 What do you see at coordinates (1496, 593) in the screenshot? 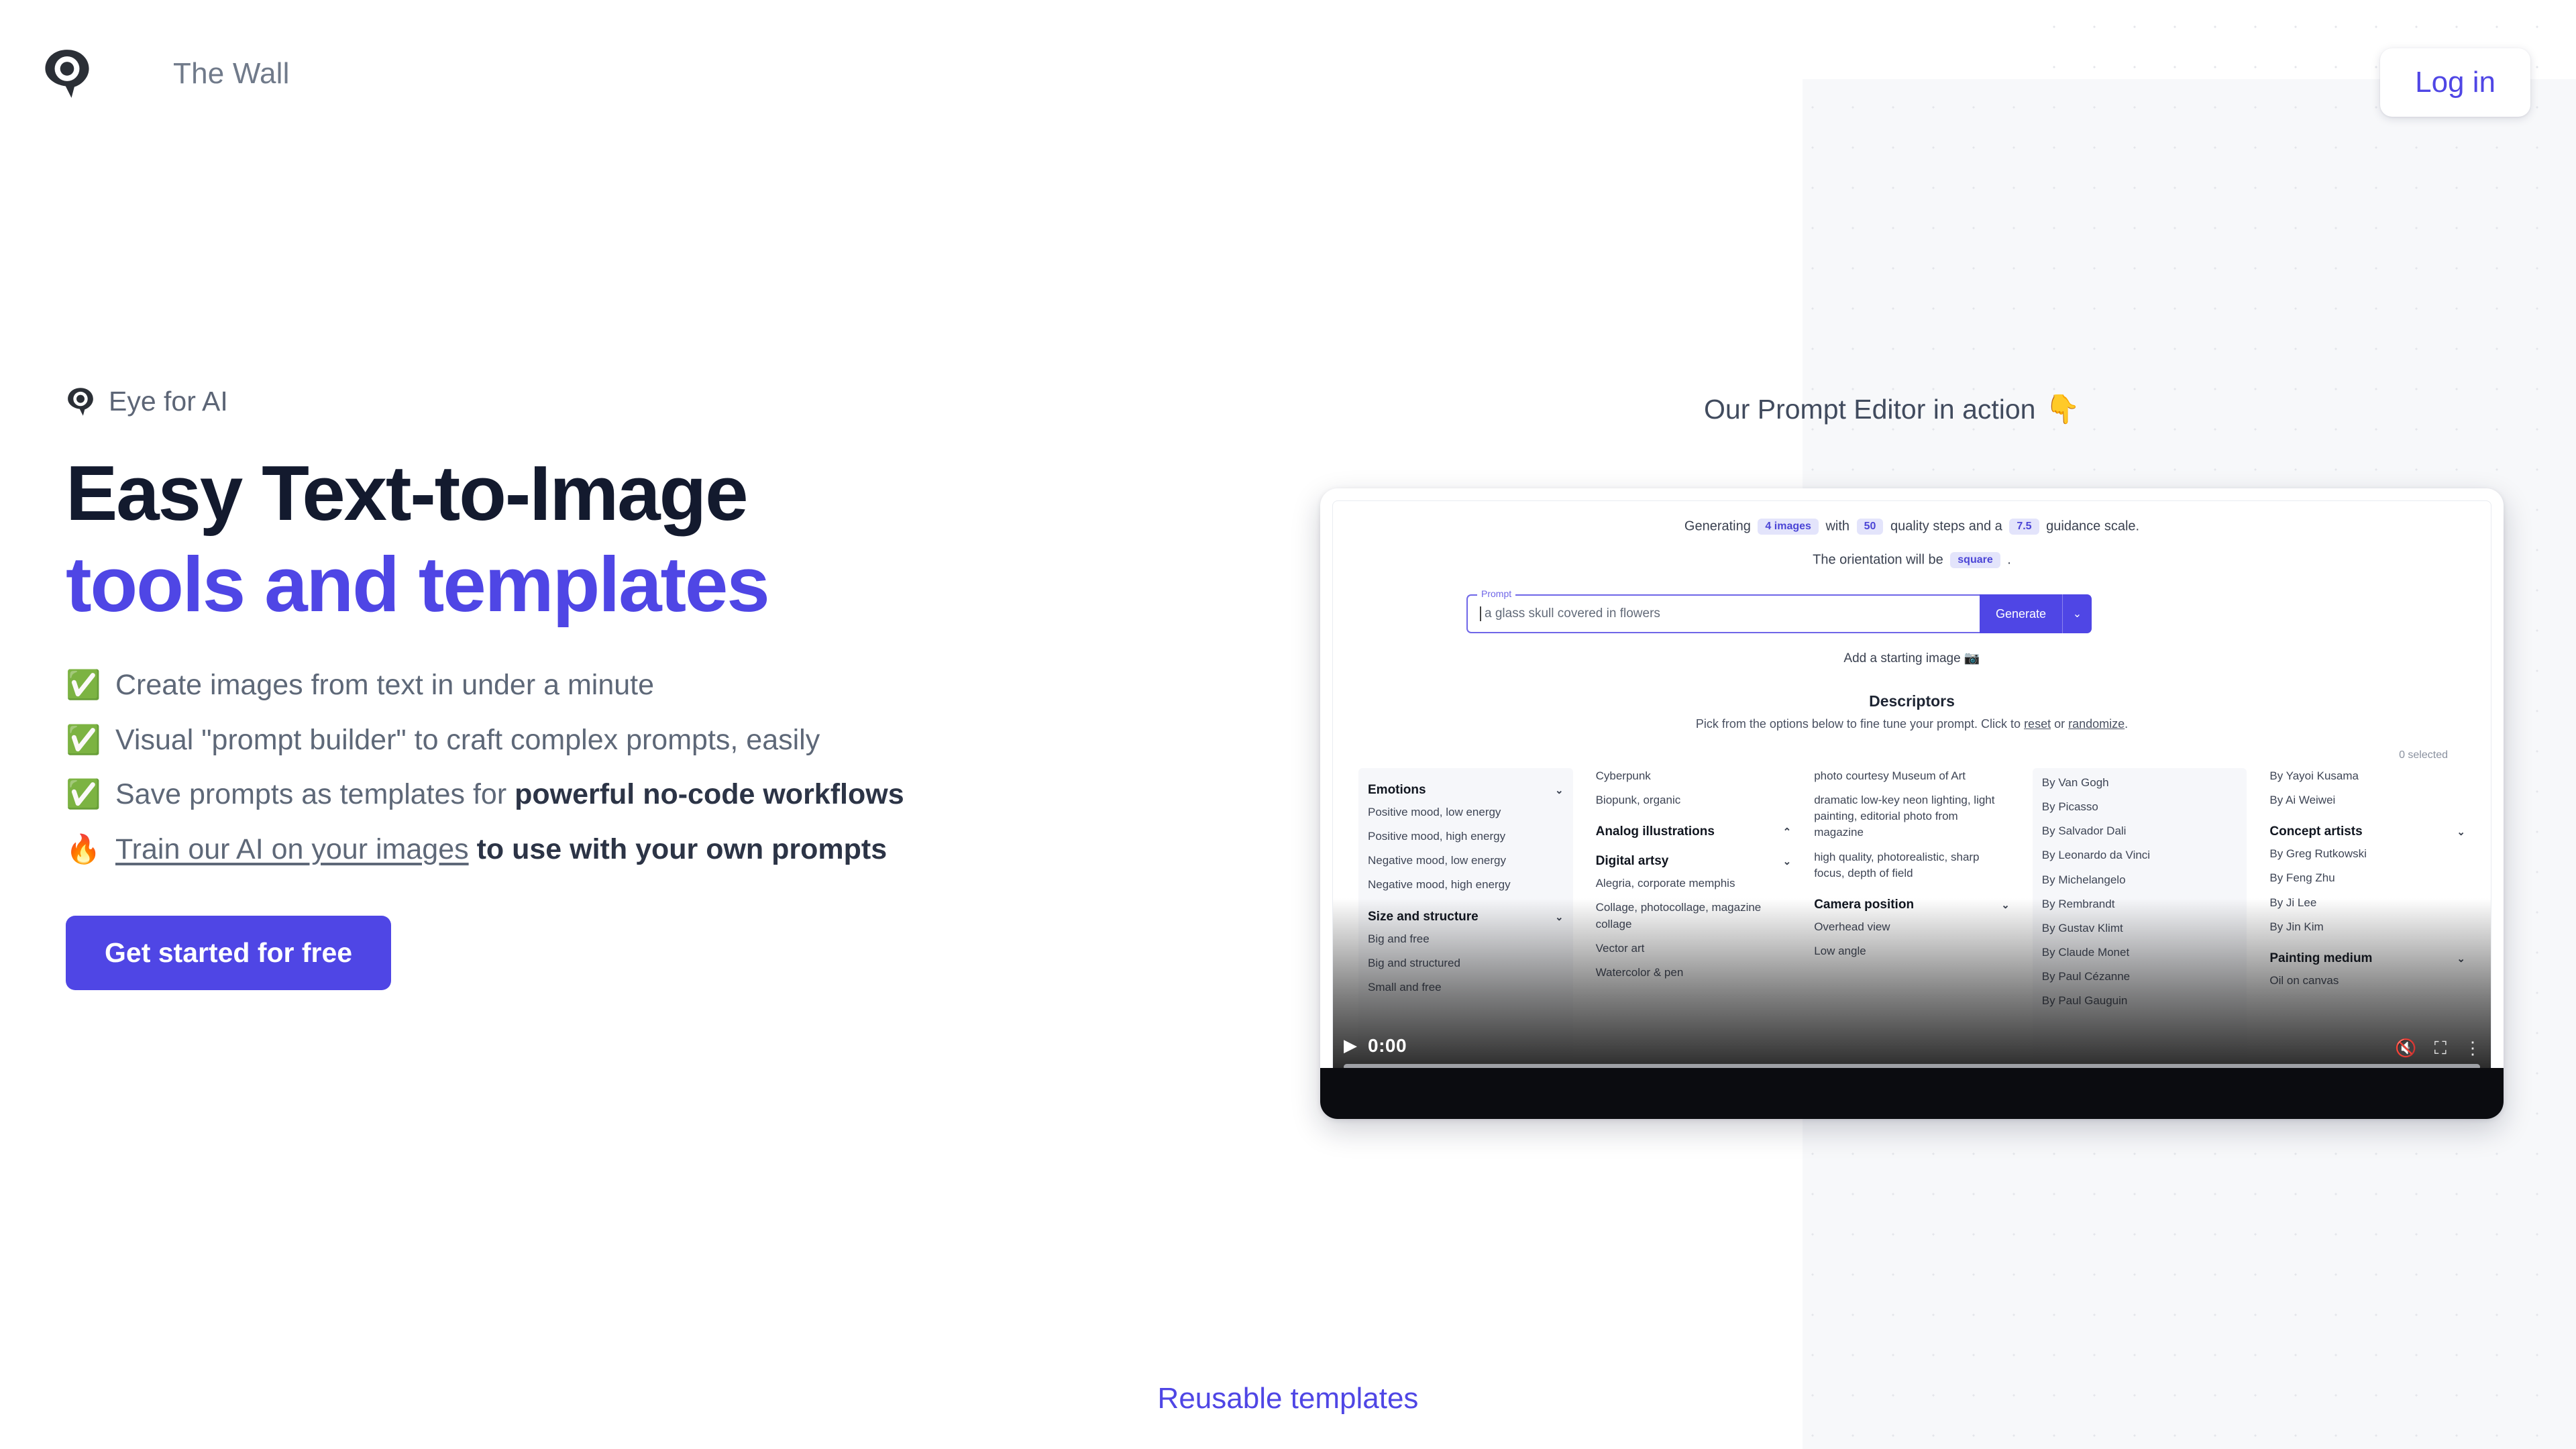
I see `prompt-input-label: Prompt` at bounding box center [1496, 593].